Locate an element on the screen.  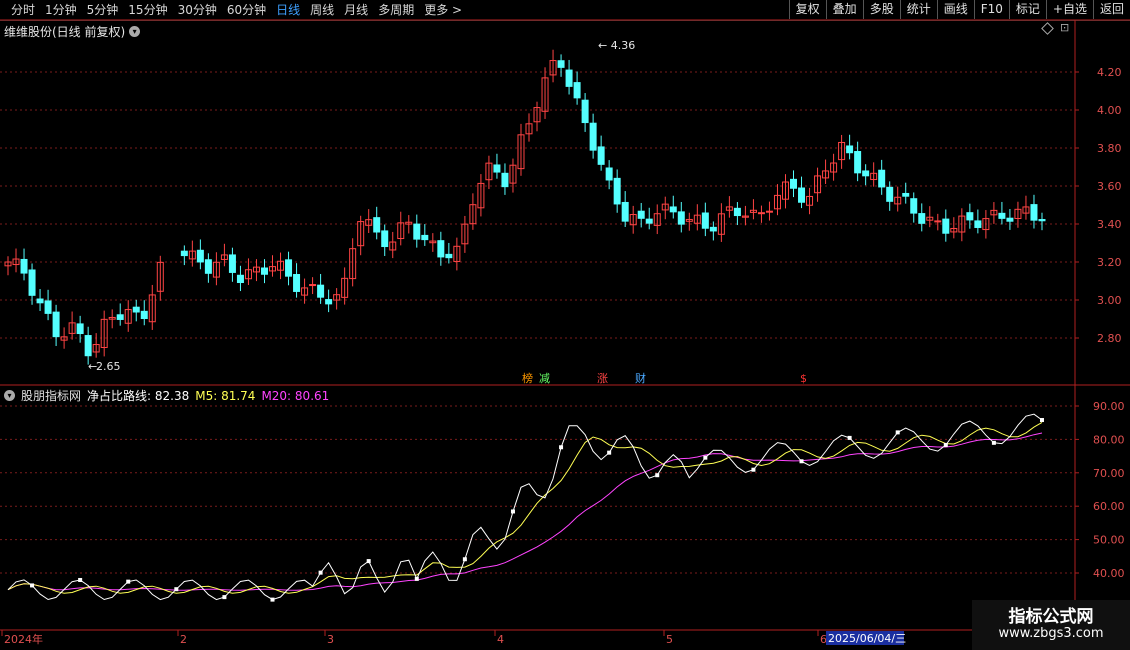
price-tick-label: 3.00 is located at coordinates (1109, 300).